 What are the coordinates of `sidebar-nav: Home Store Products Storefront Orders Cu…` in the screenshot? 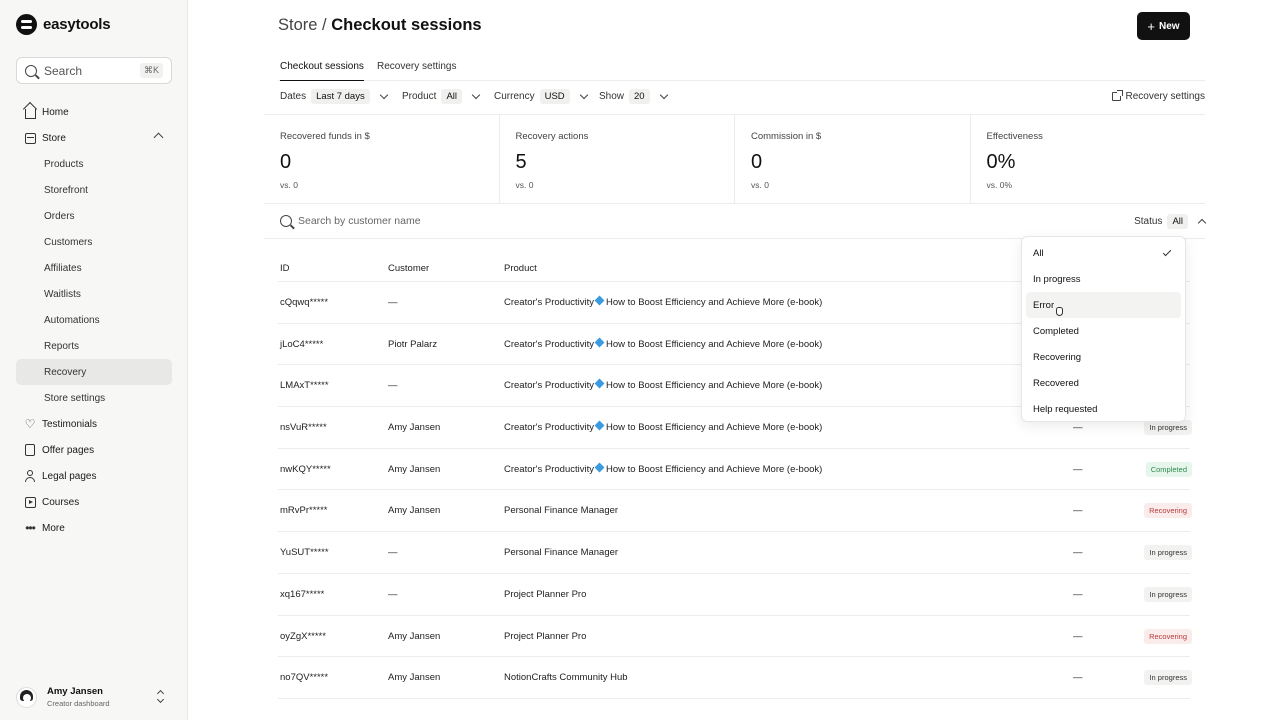 It's located at (94, 320).